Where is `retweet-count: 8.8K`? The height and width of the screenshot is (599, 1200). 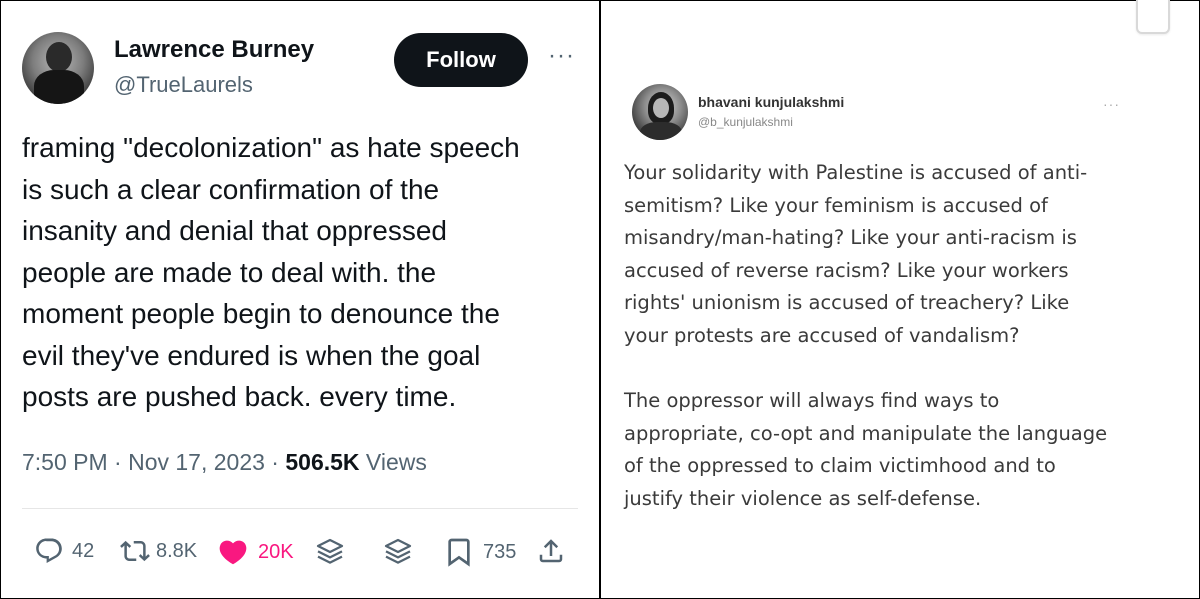
retweet-count: 8.8K is located at coordinates (177, 550).